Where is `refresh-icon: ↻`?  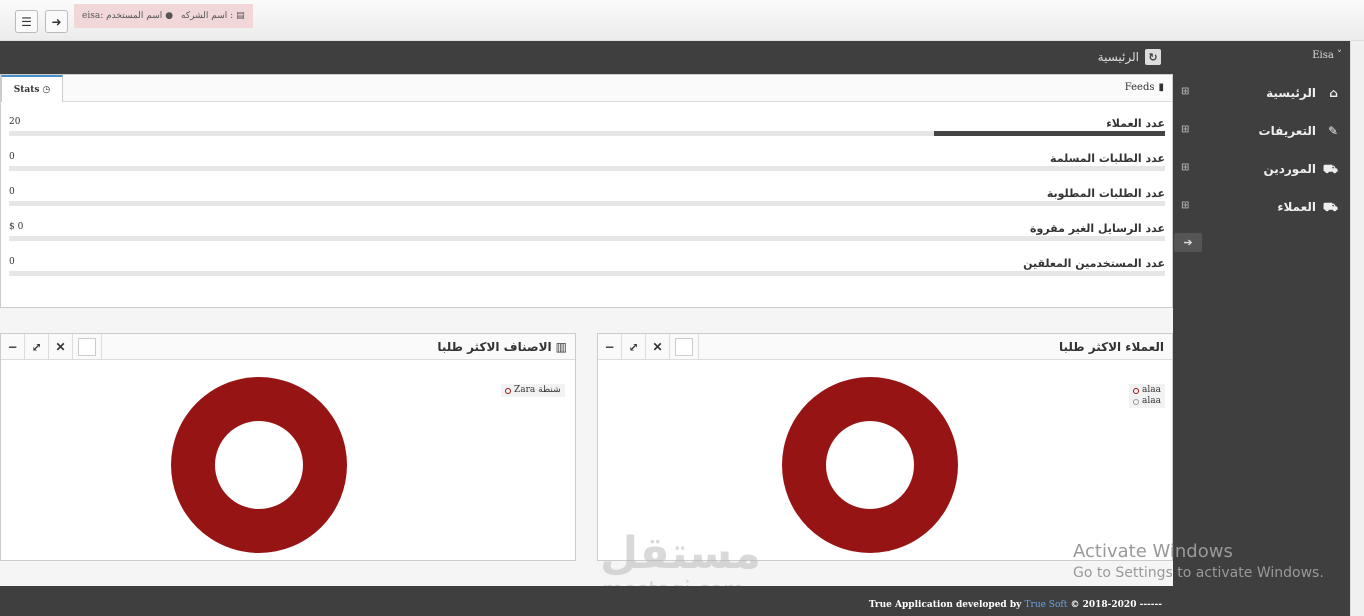 refresh-icon: ↻ is located at coordinates (1153, 57).